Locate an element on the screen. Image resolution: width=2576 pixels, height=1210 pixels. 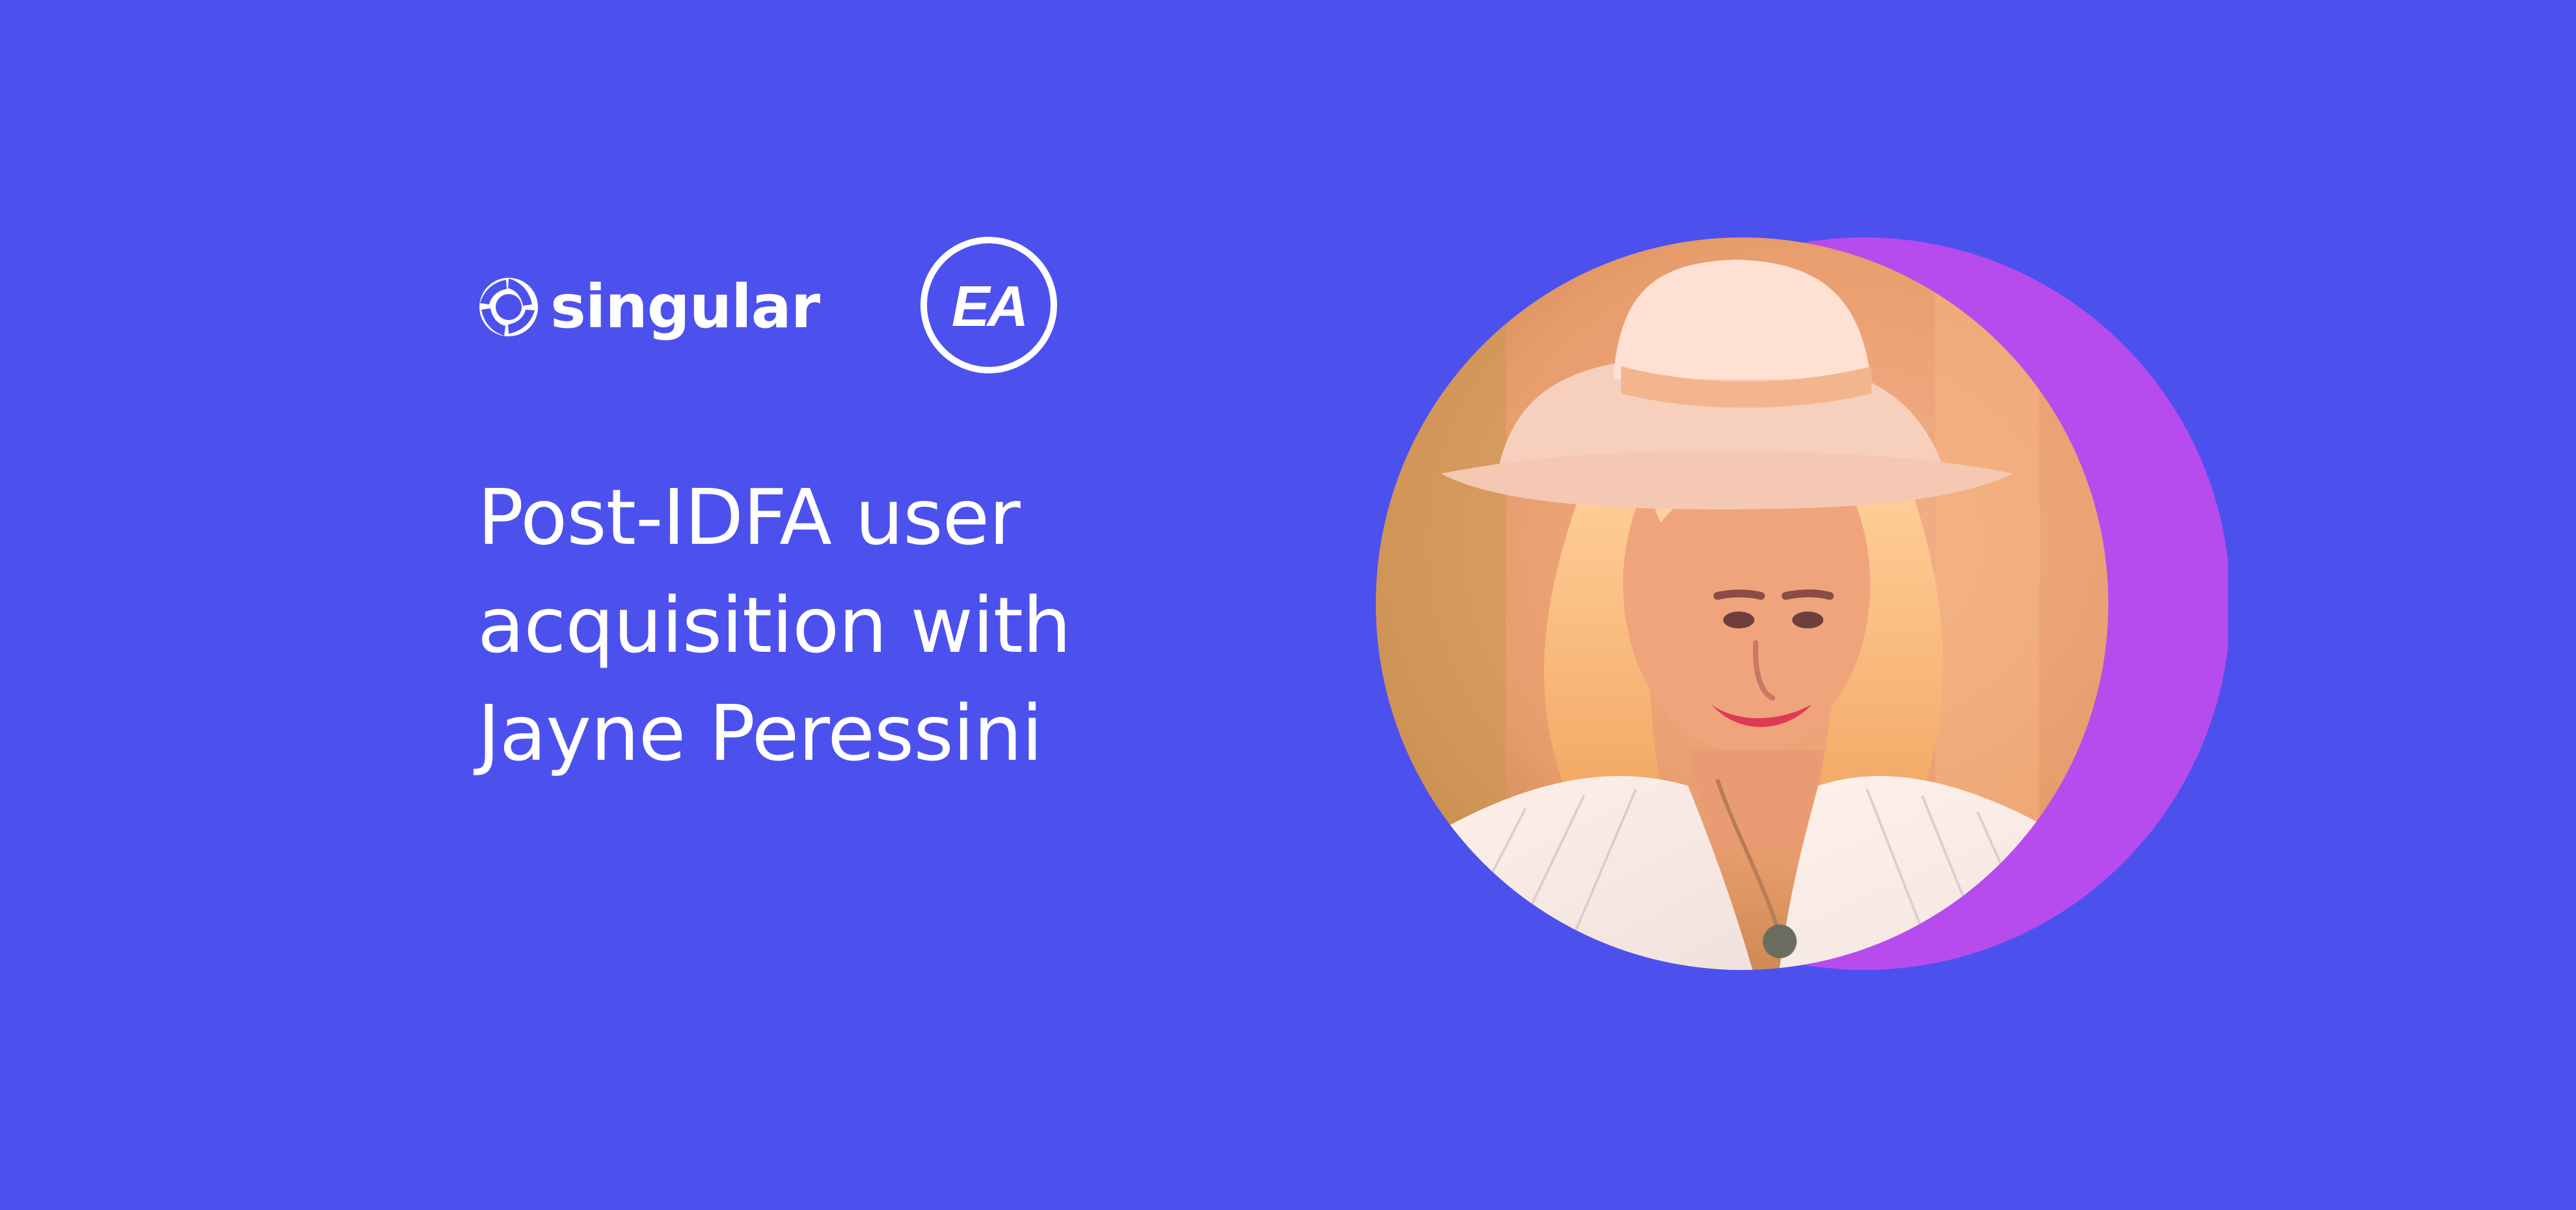
singular-logo: singular is located at coordinates (648, 307).